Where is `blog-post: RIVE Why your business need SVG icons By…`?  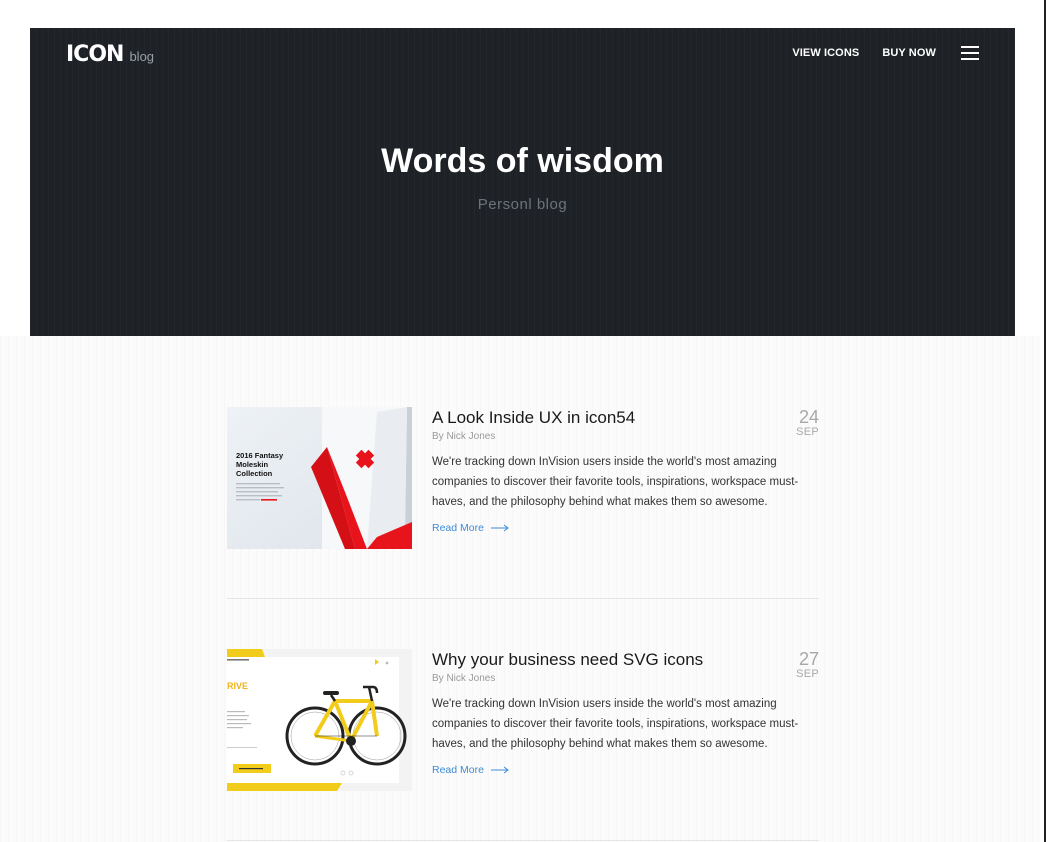
blog-post: RIVE Why your business need SVG icons By… is located at coordinates (523, 720).